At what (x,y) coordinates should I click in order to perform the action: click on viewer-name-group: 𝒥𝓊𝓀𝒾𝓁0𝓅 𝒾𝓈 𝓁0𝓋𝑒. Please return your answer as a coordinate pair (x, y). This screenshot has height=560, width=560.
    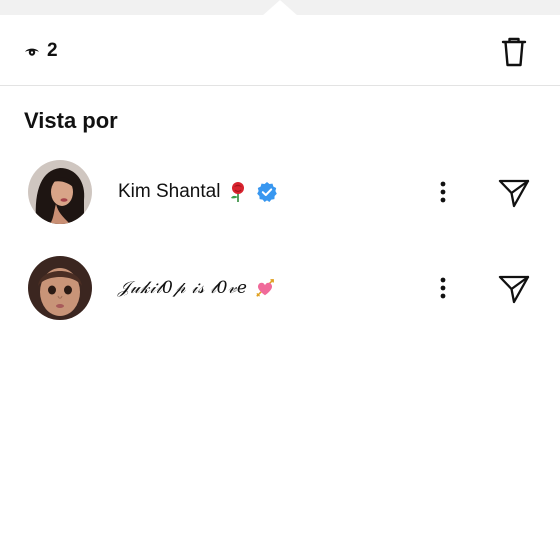
    Looking at the image, I should click on (196, 288).